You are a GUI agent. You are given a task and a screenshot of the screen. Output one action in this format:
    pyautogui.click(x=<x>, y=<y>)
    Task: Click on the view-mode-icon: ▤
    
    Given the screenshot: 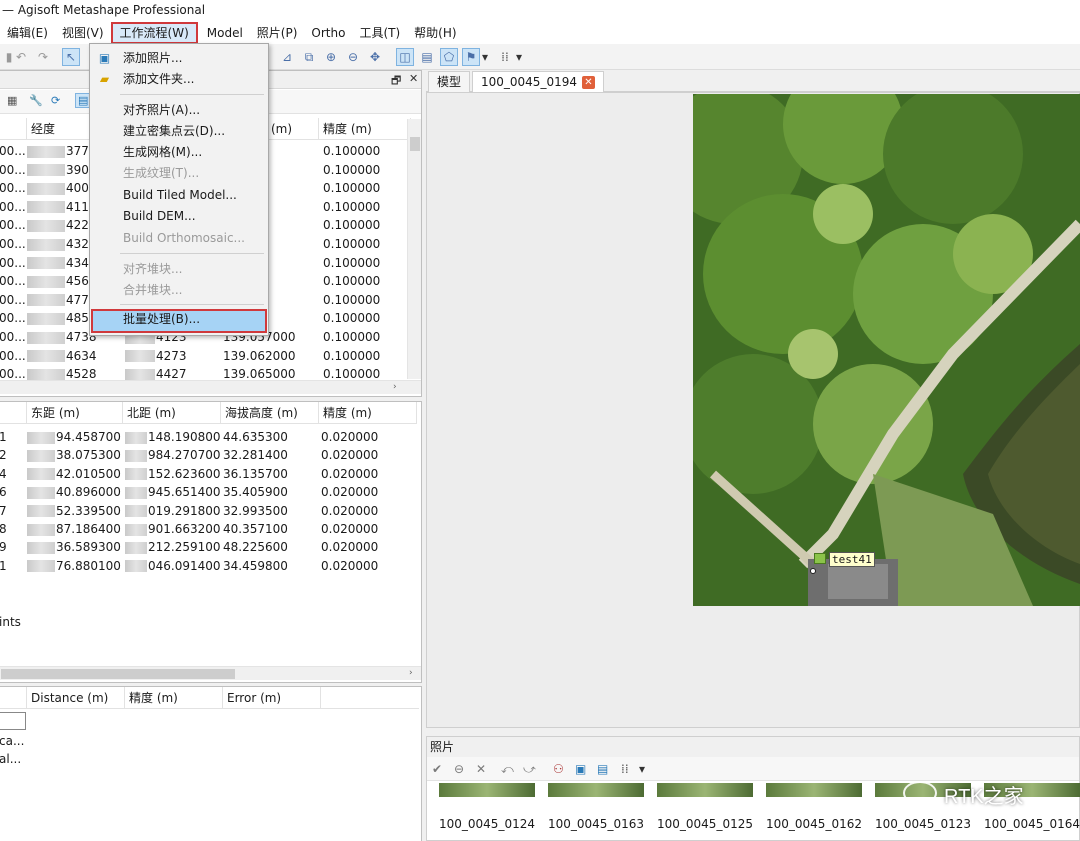 What is the action you would take?
    pyautogui.click(x=602, y=769)
    